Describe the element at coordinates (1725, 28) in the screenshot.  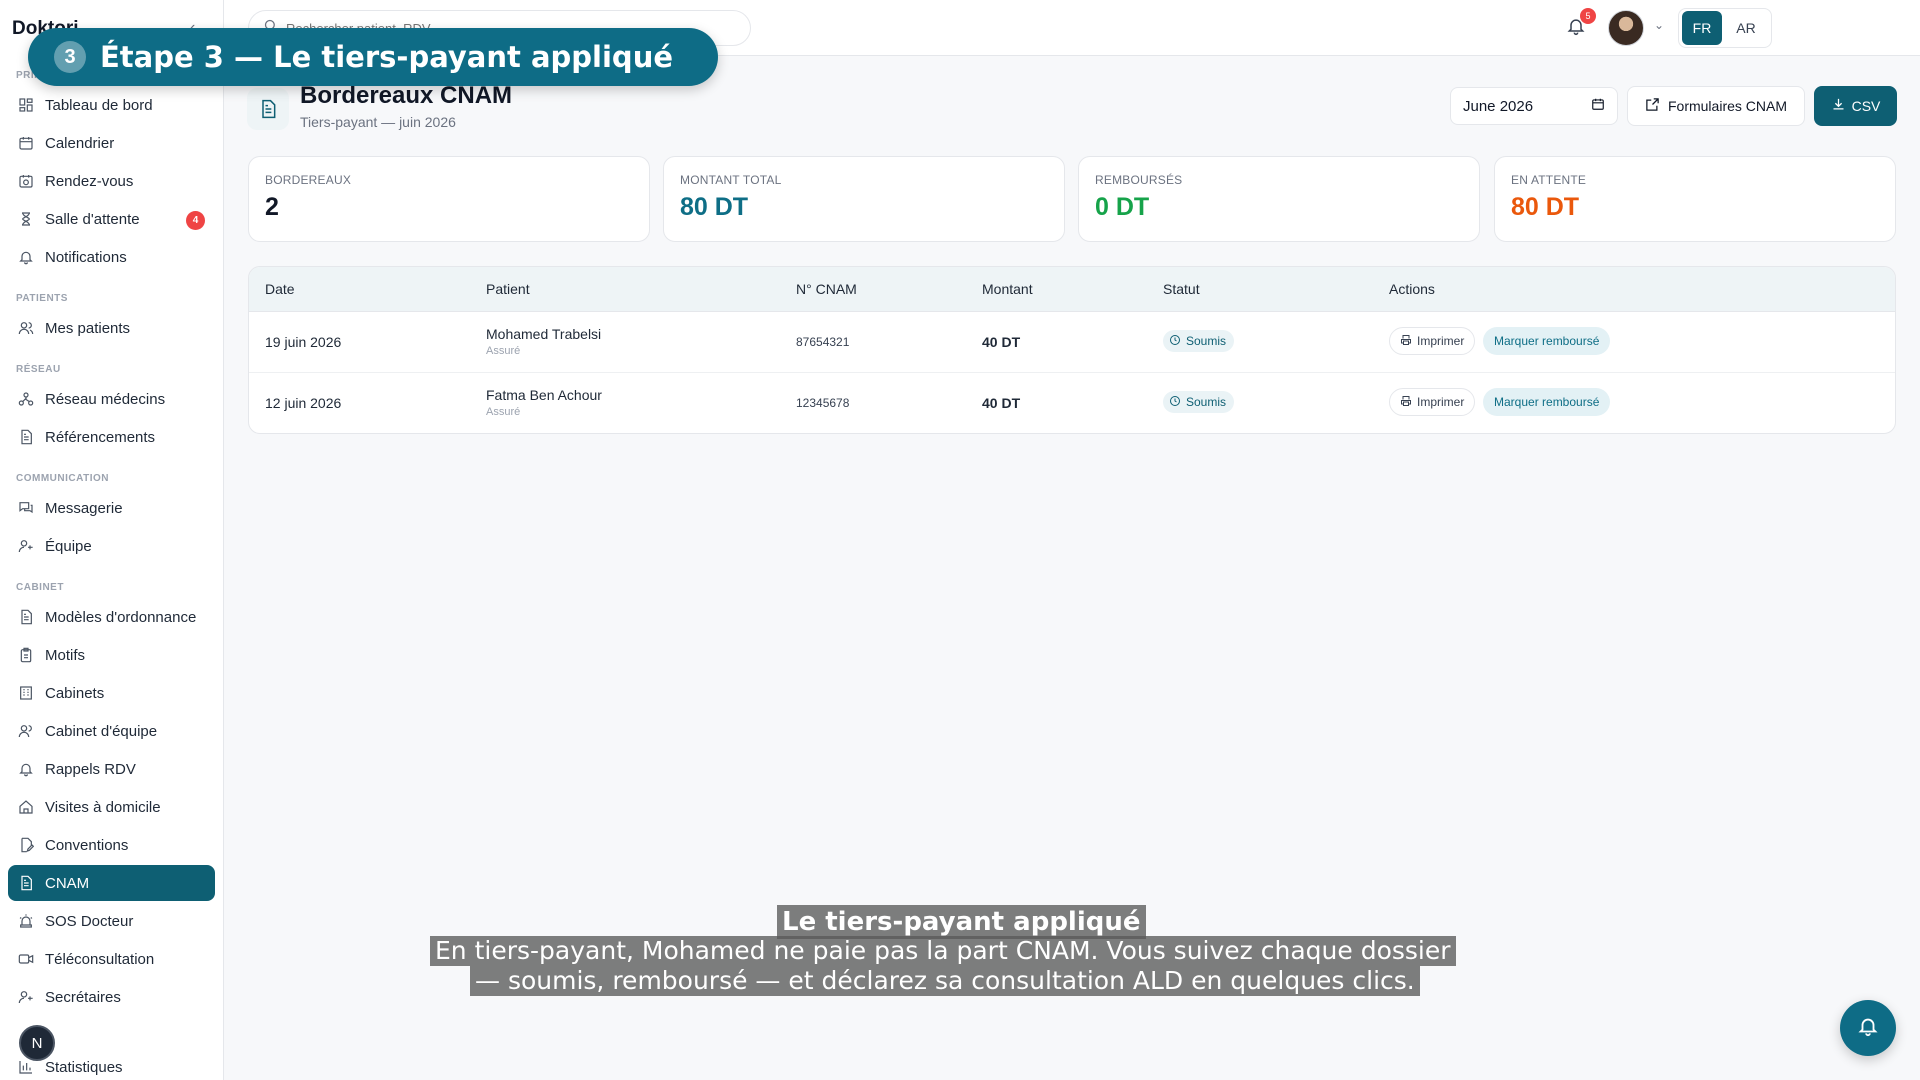
I see `language-switcher: FR AR` at that location.